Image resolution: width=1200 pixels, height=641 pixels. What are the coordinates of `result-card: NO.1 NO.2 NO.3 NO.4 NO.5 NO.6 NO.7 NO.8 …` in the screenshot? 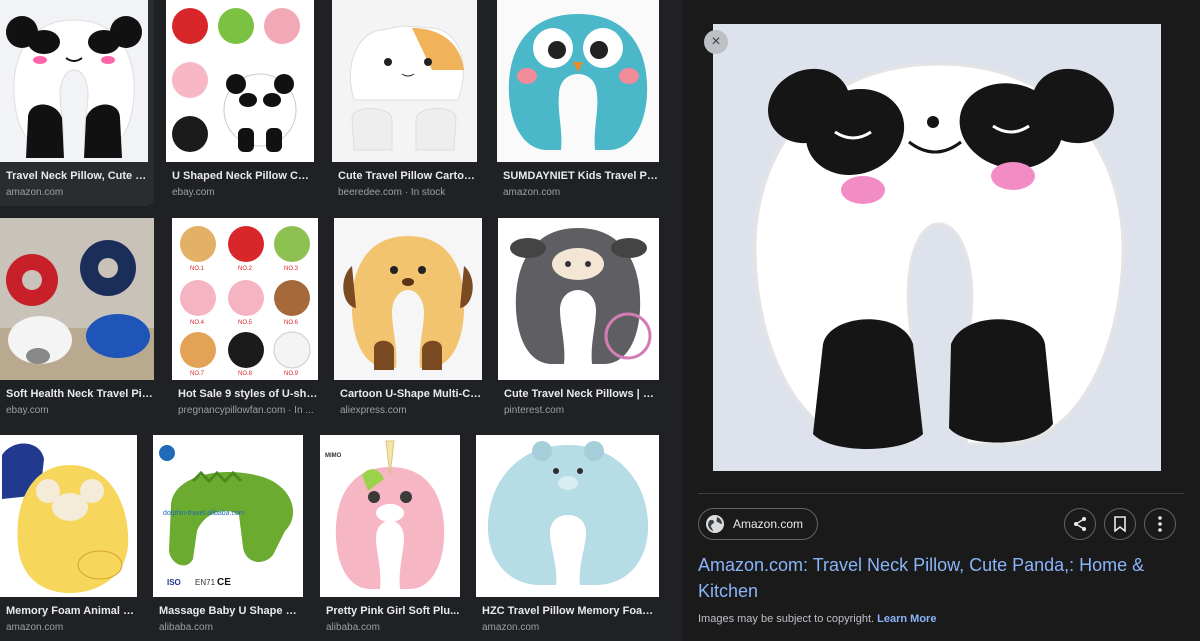 It's located at (245, 318).